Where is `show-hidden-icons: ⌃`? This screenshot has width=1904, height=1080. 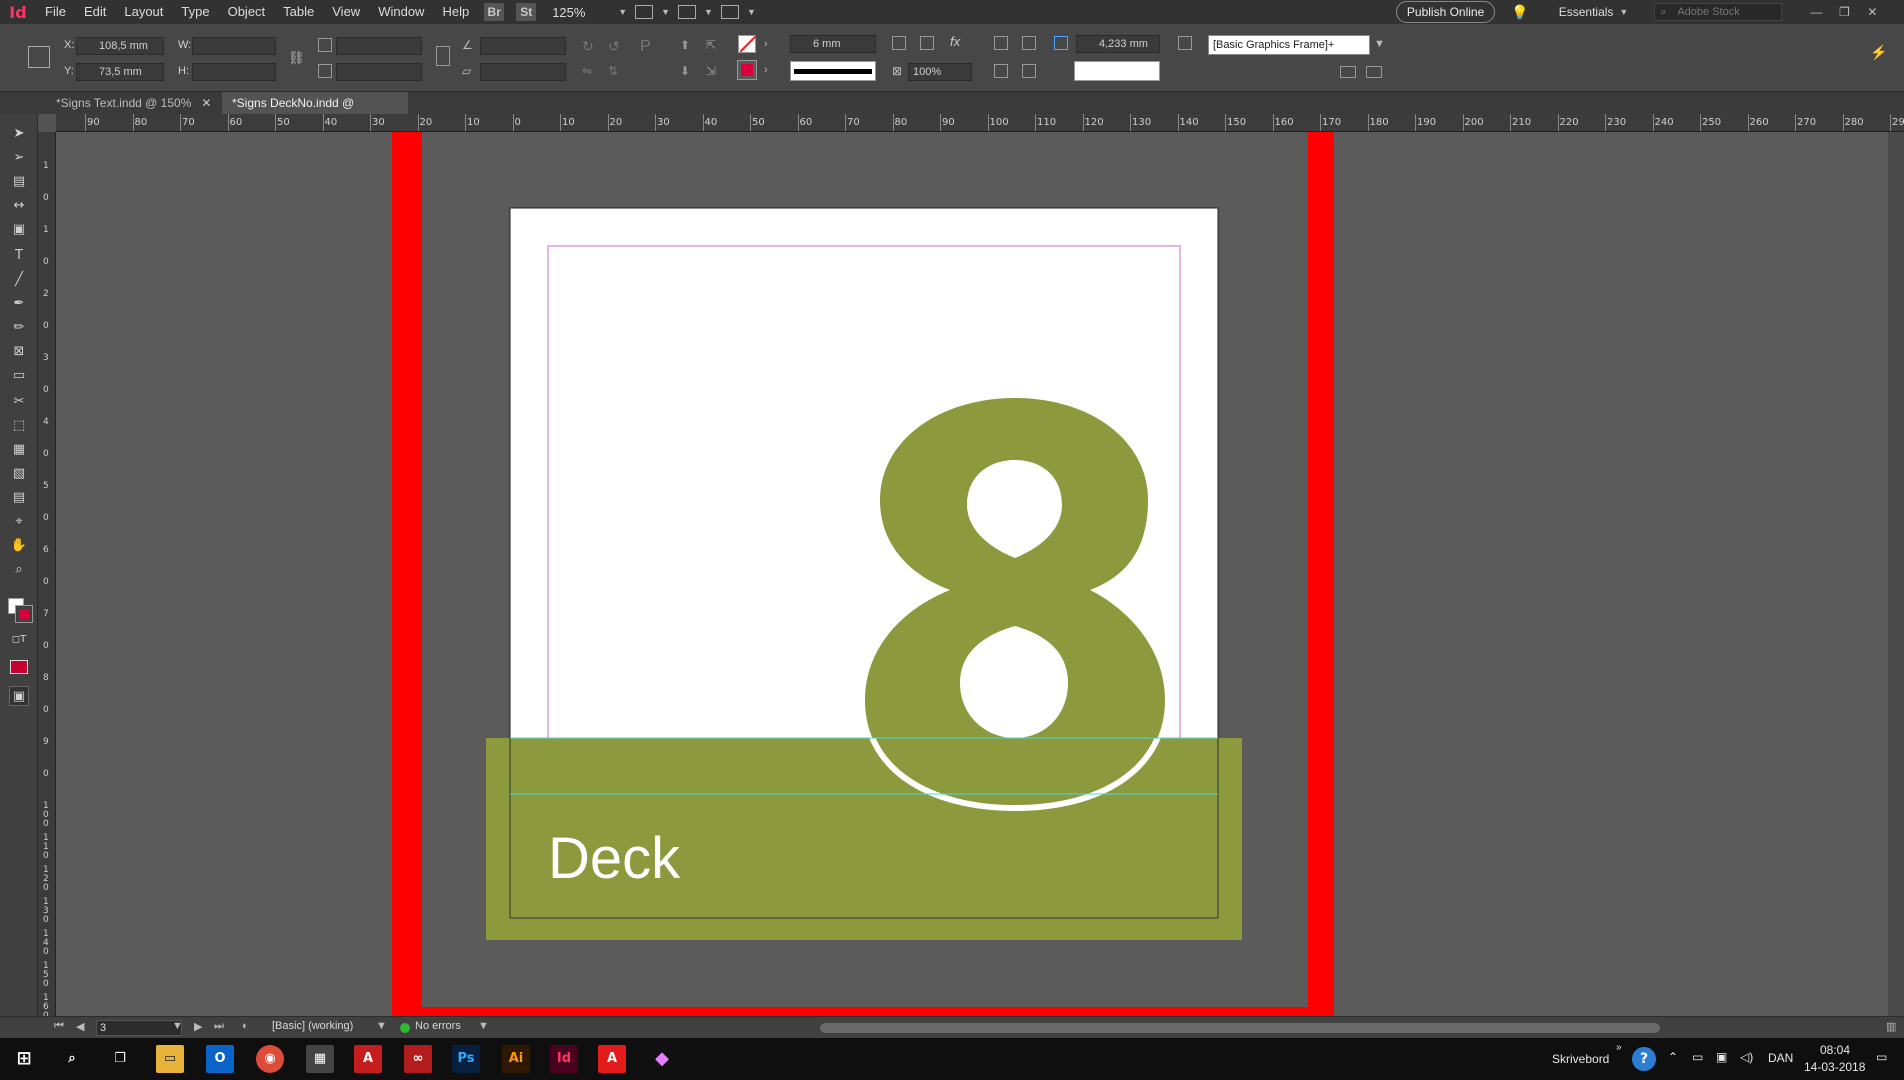 show-hidden-icons: ⌃ is located at coordinates (1673, 1057).